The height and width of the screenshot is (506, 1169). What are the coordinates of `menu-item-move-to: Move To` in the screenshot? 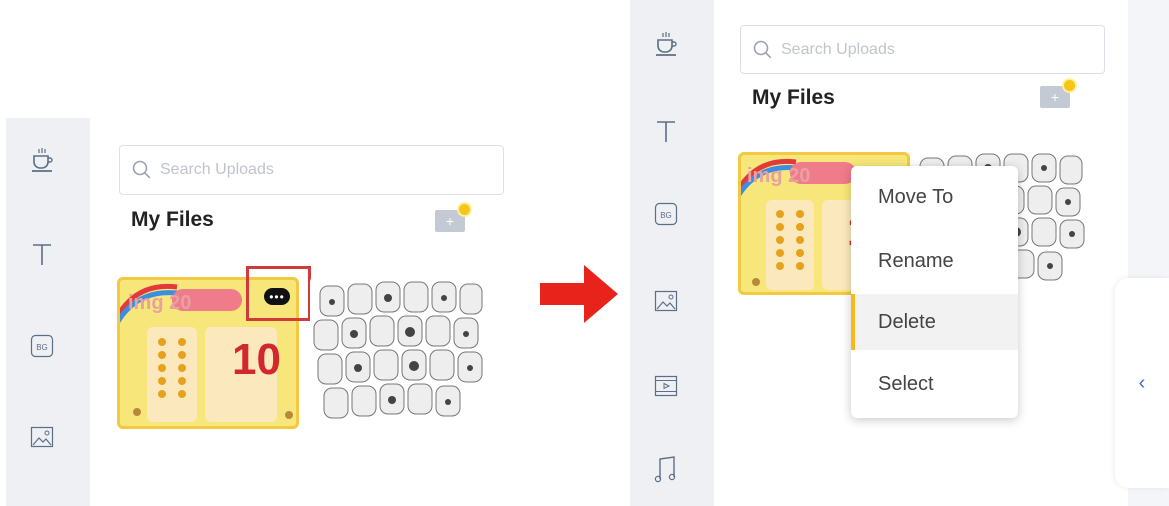 It's located at (934, 197).